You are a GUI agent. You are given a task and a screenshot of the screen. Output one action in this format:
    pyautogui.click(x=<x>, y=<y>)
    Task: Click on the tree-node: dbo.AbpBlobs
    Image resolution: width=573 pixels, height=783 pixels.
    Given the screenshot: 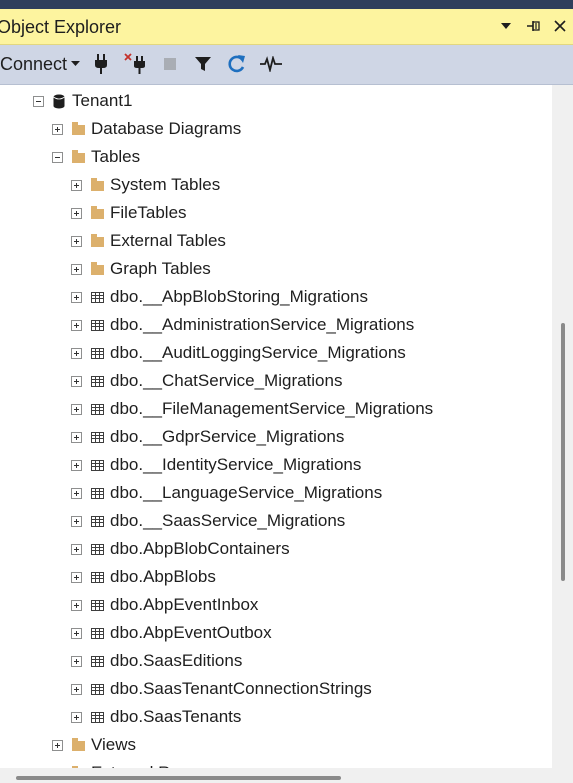 What is the action you would take?
    pyautogui.click(x=143, y=577)
    